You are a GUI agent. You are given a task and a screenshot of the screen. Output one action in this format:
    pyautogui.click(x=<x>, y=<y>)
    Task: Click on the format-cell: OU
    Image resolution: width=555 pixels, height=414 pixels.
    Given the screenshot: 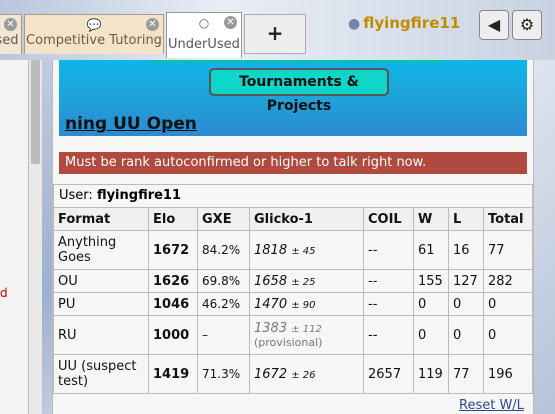 What is the action you would take?
    pyautogui.click(x=101, y=281)
    